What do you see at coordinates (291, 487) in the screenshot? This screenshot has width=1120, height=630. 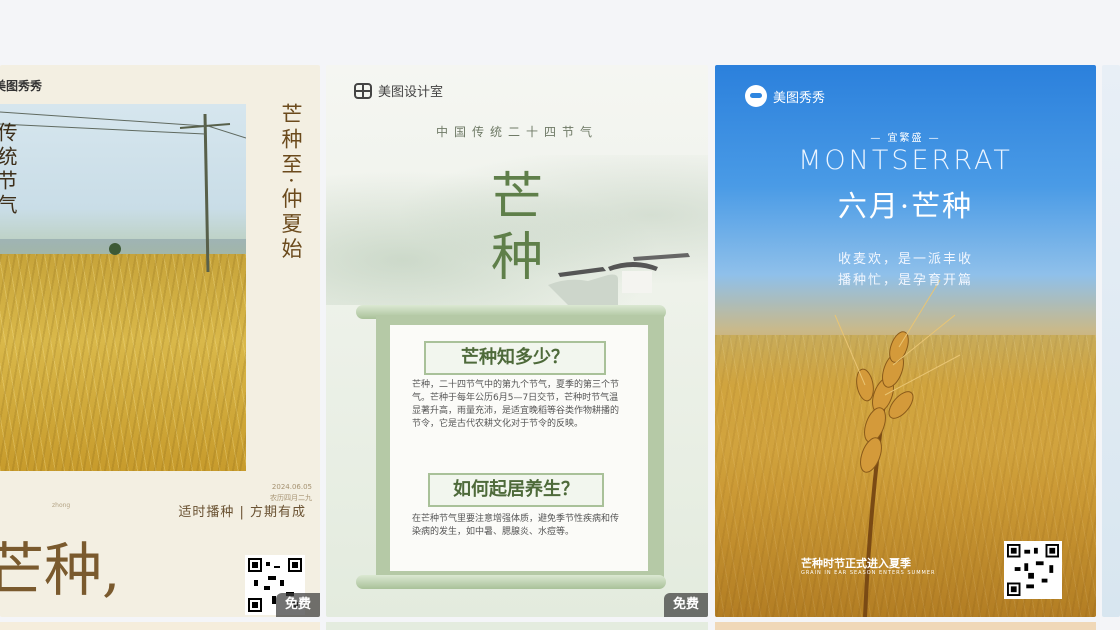 I see `date-line: 2024.06.05` at bounding box center [291, 487].